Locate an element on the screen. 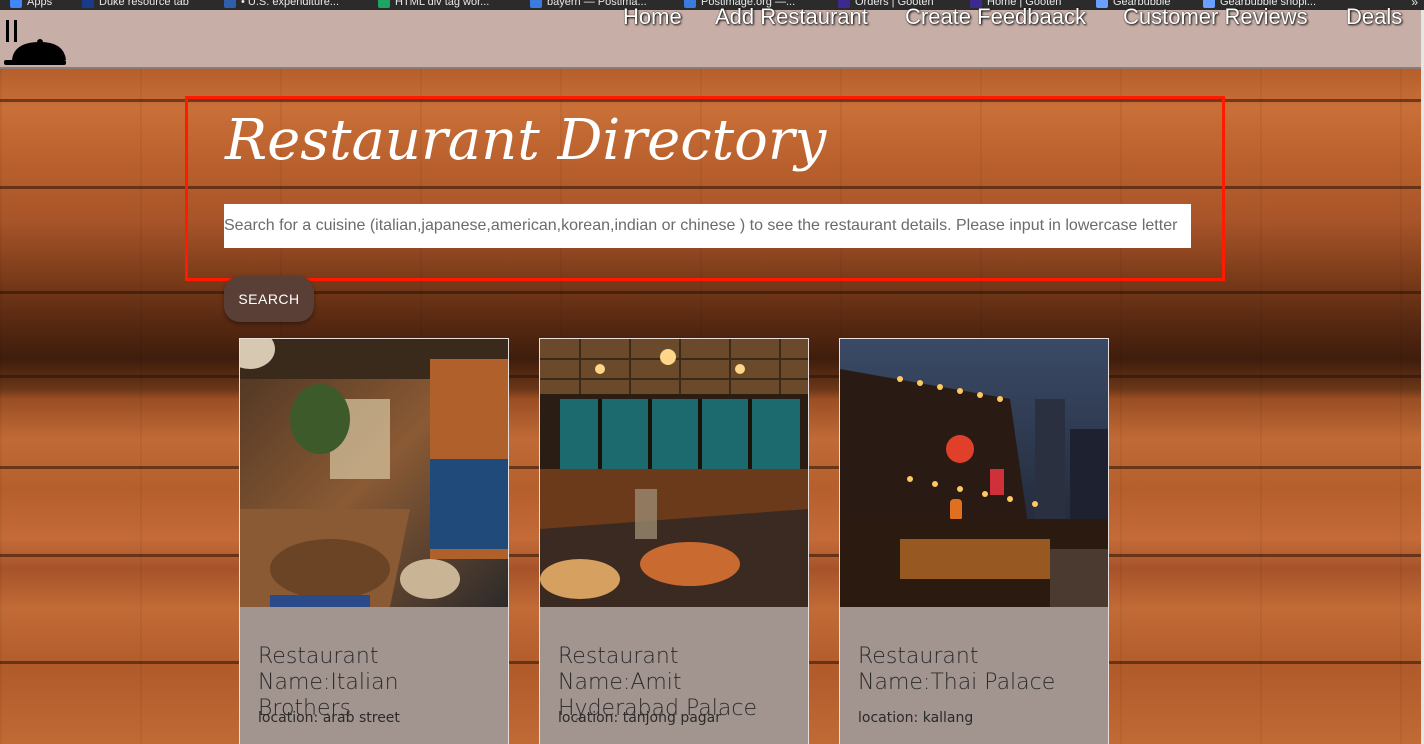 The width and height of the screenshot is (1424, 744). restaurant-location: location: arab street is located at coordinates (329, 718).